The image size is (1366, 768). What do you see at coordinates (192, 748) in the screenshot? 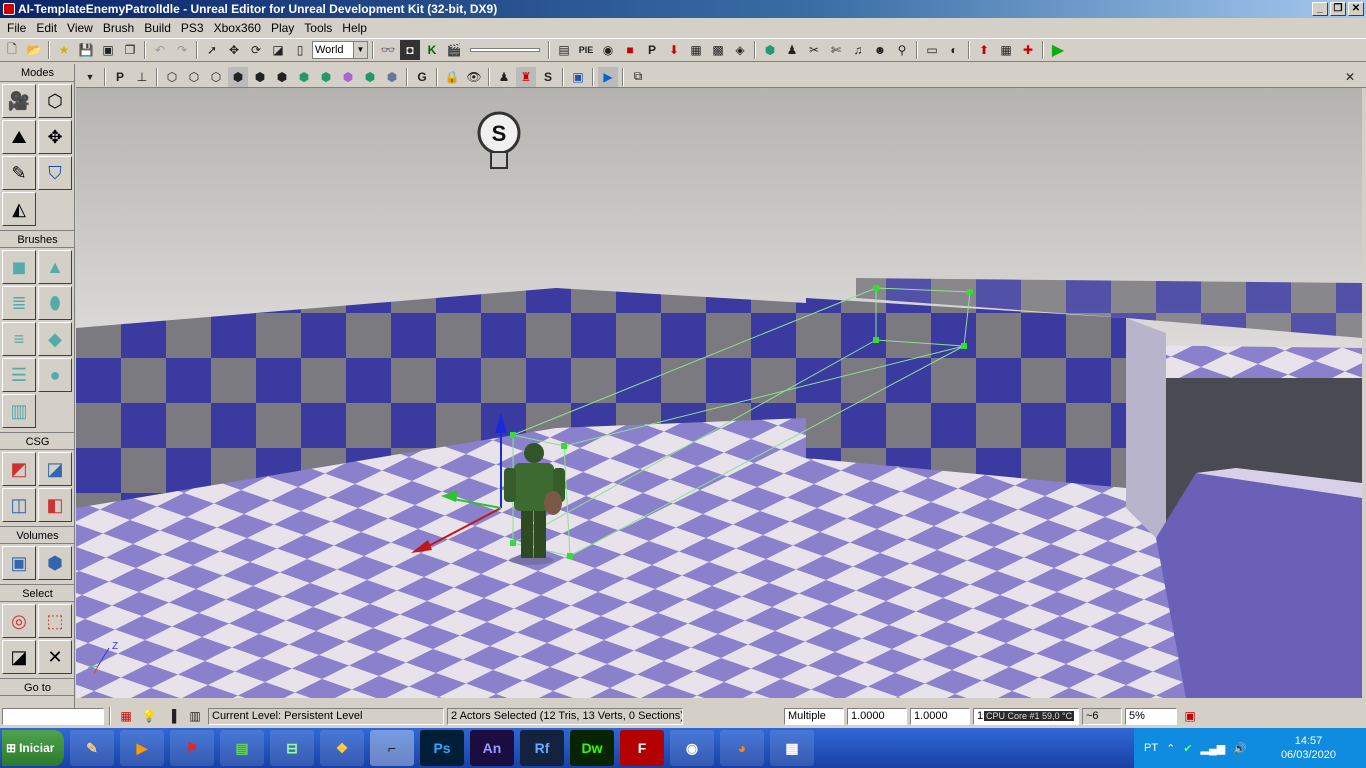
I see `taskbar-pdf-icon: ⚑` at bounding box center [192, 748].